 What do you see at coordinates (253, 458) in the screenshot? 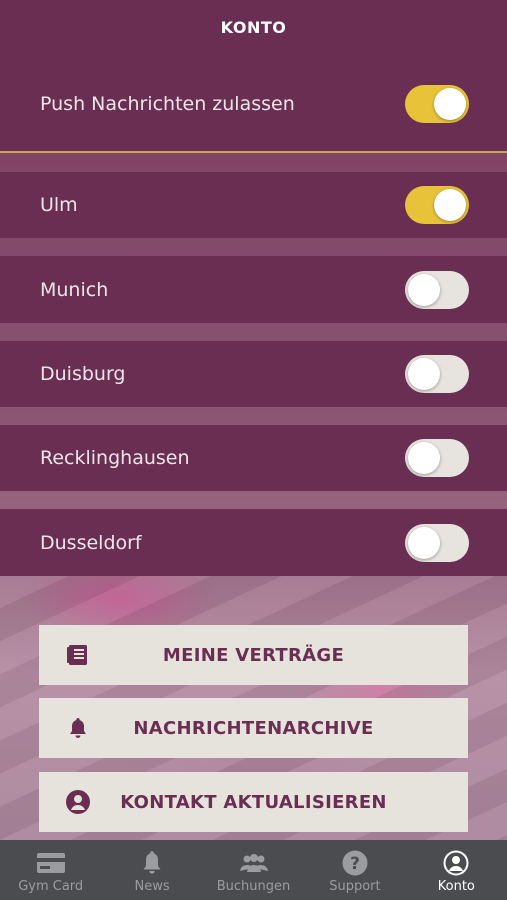
I see `location-row-recklinghausen: Recklinghausen` at bounding box center [253, 458].